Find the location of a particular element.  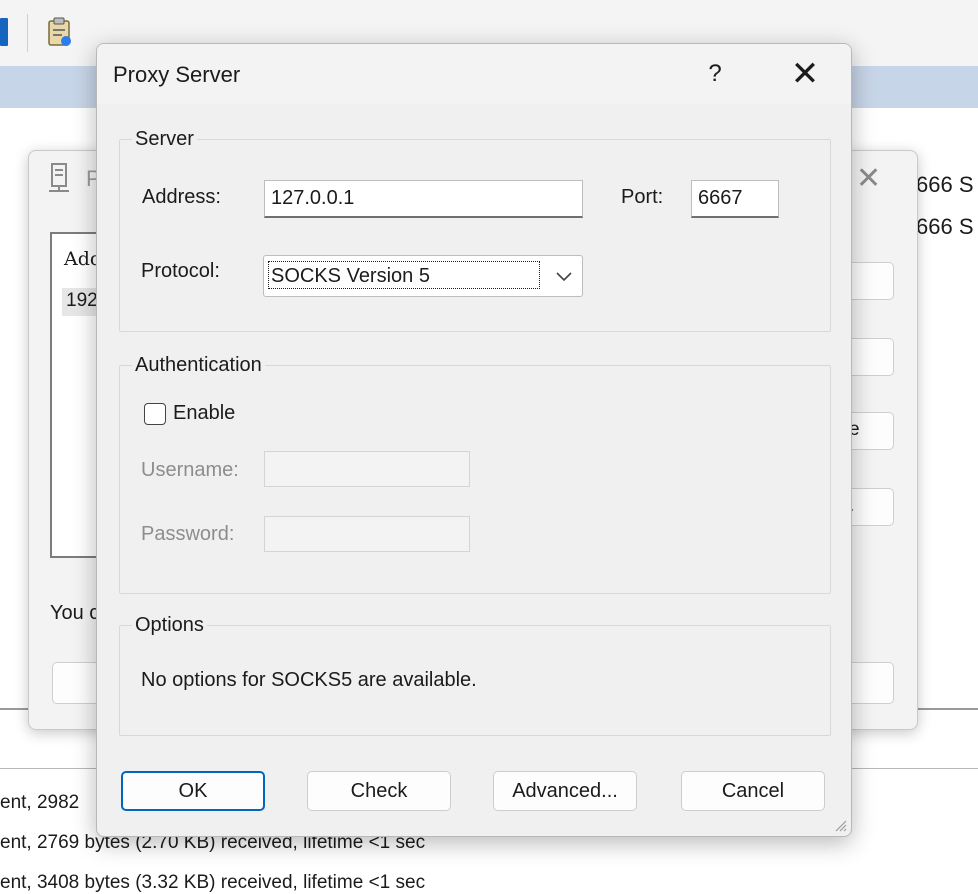

chevron-down-icon is located at coordinates (564, 277).